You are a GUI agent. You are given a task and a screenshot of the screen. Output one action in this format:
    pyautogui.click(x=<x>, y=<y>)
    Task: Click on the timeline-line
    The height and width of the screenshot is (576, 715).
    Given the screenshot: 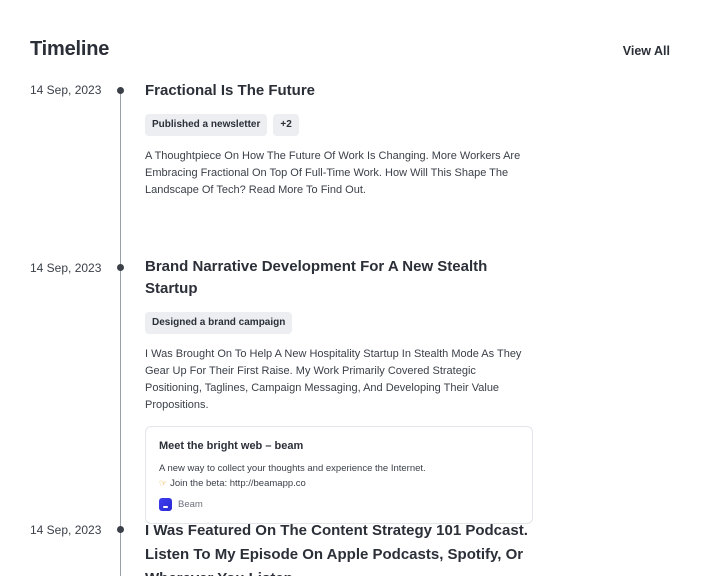 What is the action you would take?
    pyautogui.click(x=120, y=333)
    